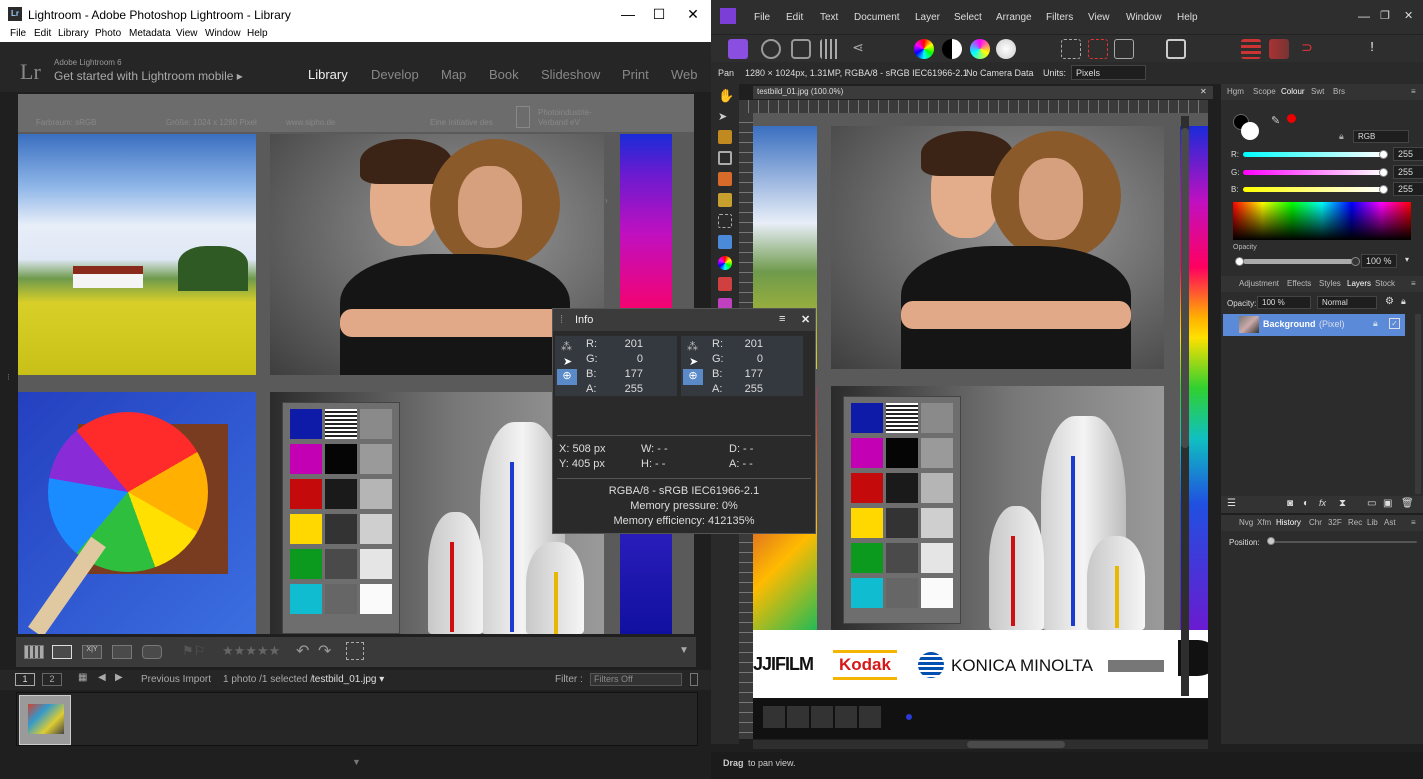  I want to click on af-menu-arrange: Arrange, so click(1014, 17).